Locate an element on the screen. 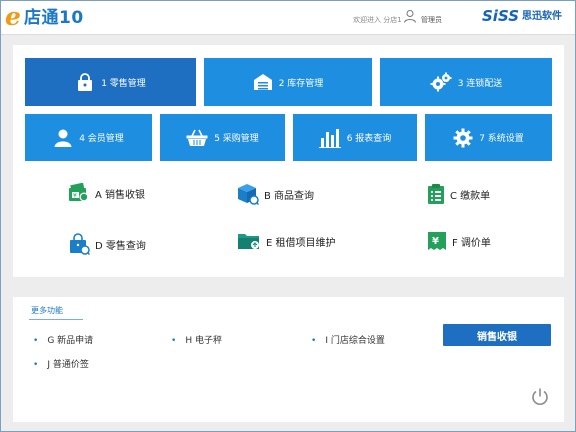  quick-label: A 销售收银 is located at coordinates (120, 195).